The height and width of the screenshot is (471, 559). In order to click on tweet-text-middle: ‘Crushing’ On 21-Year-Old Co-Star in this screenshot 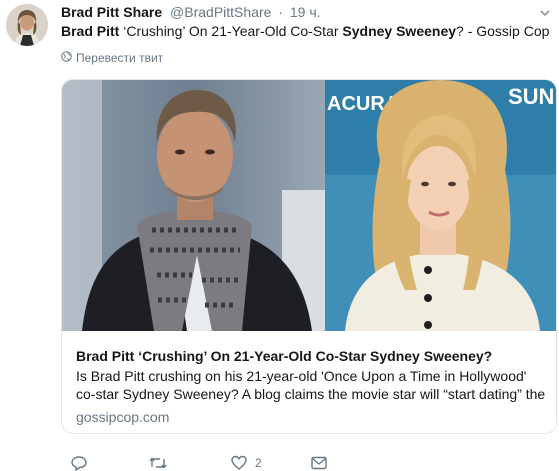, I will do `click(231, 31)`.